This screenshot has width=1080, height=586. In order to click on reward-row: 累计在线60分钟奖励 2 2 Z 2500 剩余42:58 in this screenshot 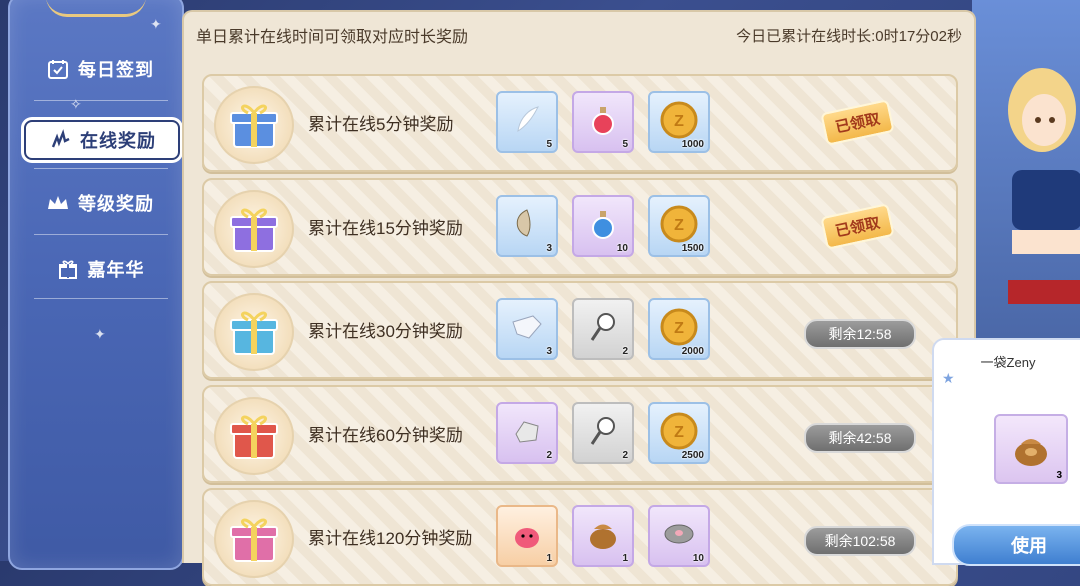, I will do `click(580, 434)`.